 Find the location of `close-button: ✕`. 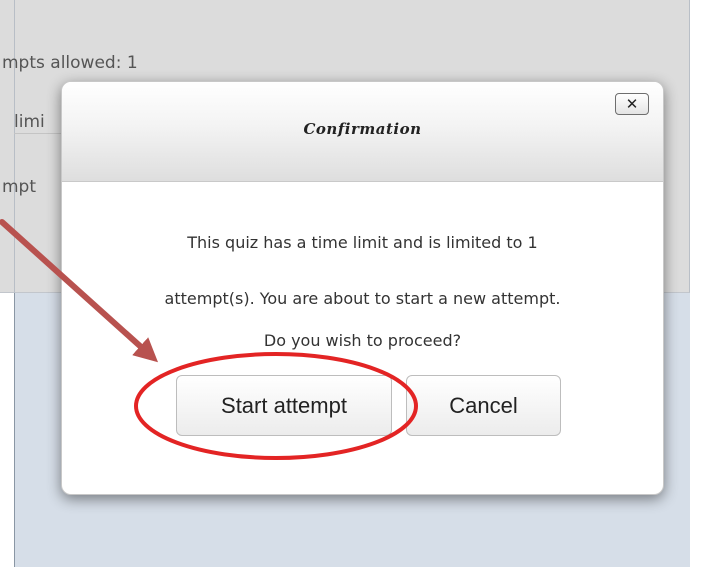

close-button: ✕ is located at coordinates (632, 104).